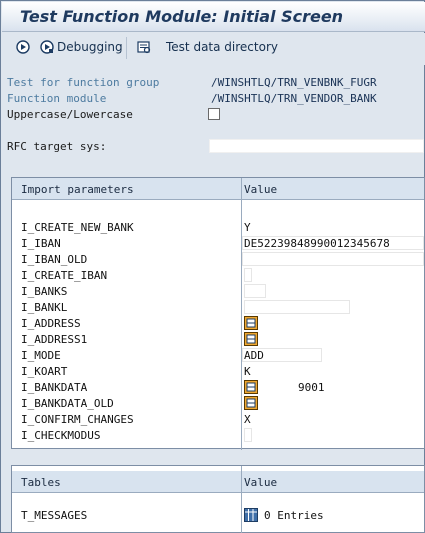 The image size is (425, 533). Describe the element at coordinates (311, 387) in the screenshot. I see `param-value: 9001` at that location.